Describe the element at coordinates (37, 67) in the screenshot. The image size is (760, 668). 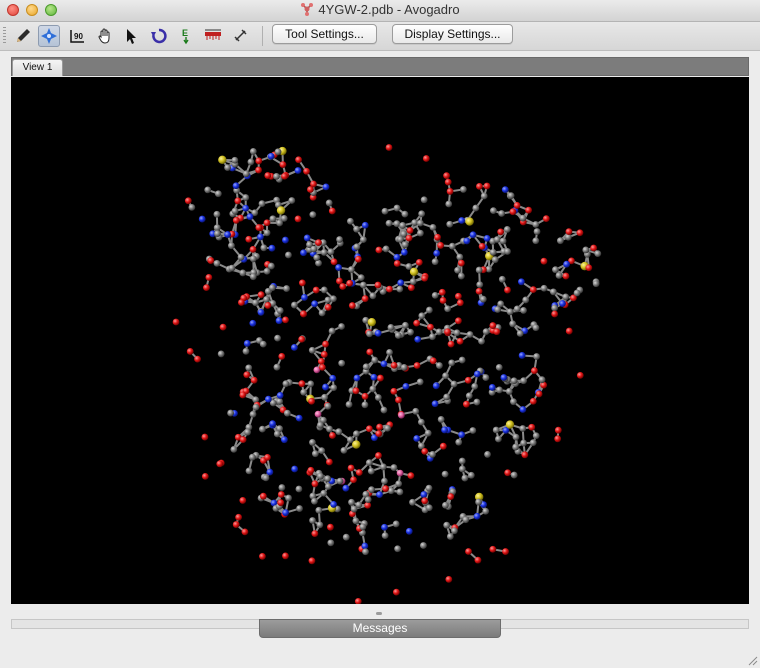
I see `tab-view-1: View 1` at that location.